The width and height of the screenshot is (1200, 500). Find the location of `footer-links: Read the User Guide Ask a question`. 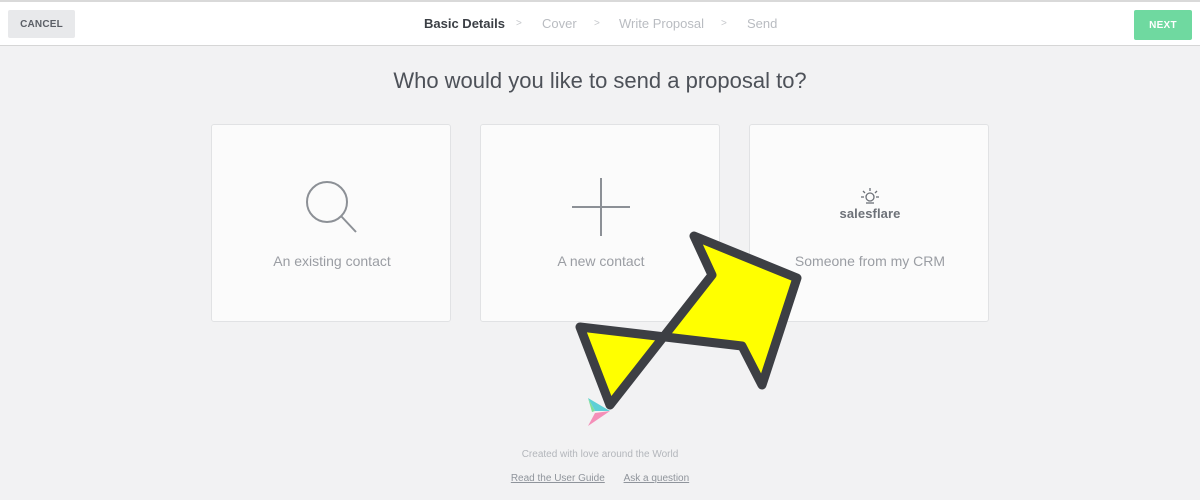

footer-links: Read the User Guide Ask a question is located at coordinates (600, 478).